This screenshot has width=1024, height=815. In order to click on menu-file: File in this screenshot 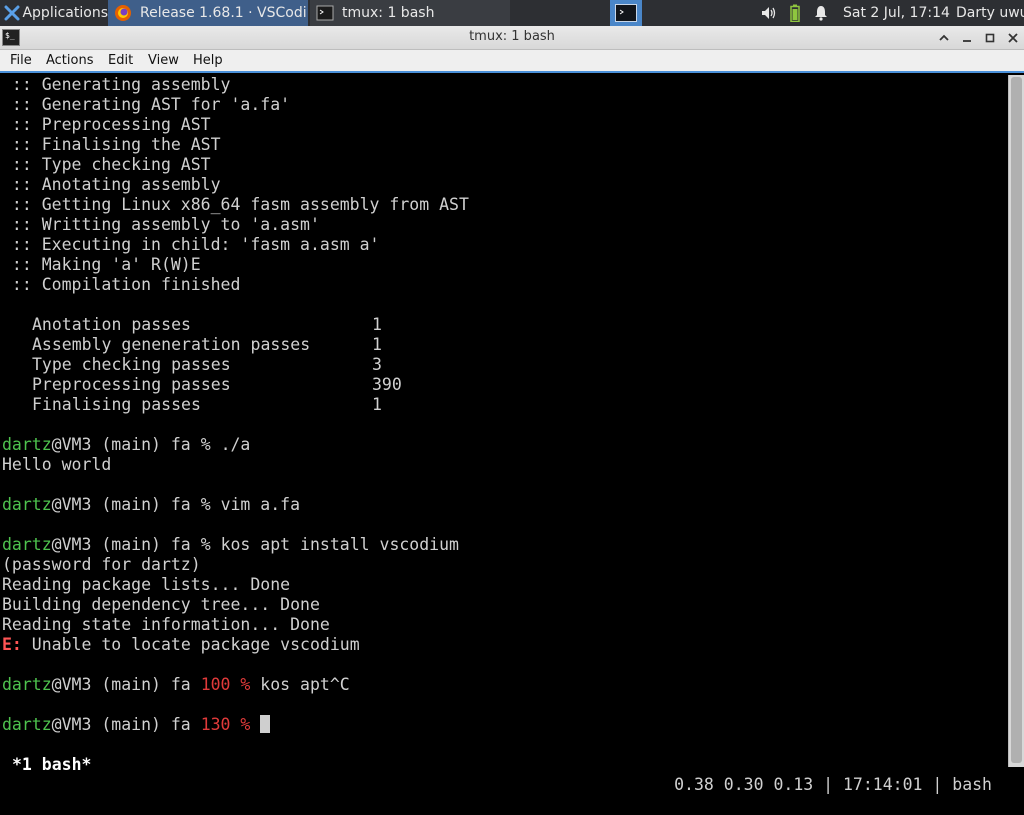, I will do `click(21, 60)`.